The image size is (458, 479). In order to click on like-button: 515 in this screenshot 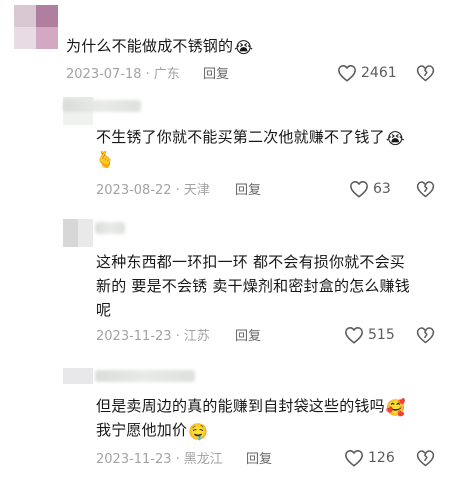, I will do `click(369, 335)`.